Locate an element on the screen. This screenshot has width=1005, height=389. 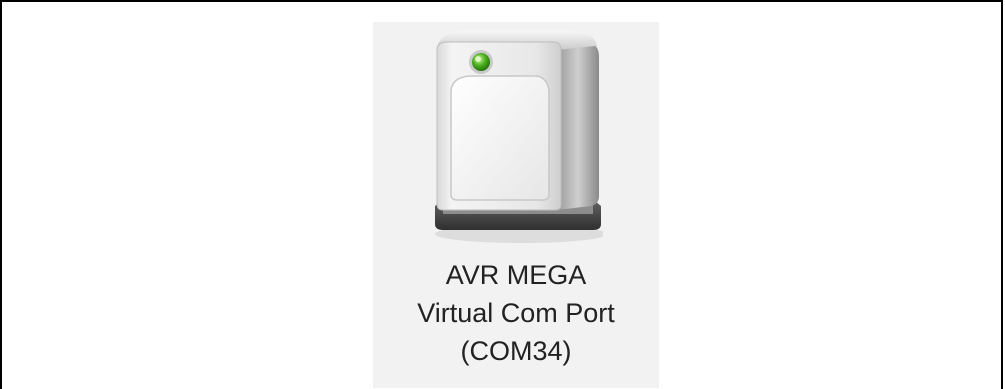
device-label-line-3: (COM34) is located at coordinates (516, 351).